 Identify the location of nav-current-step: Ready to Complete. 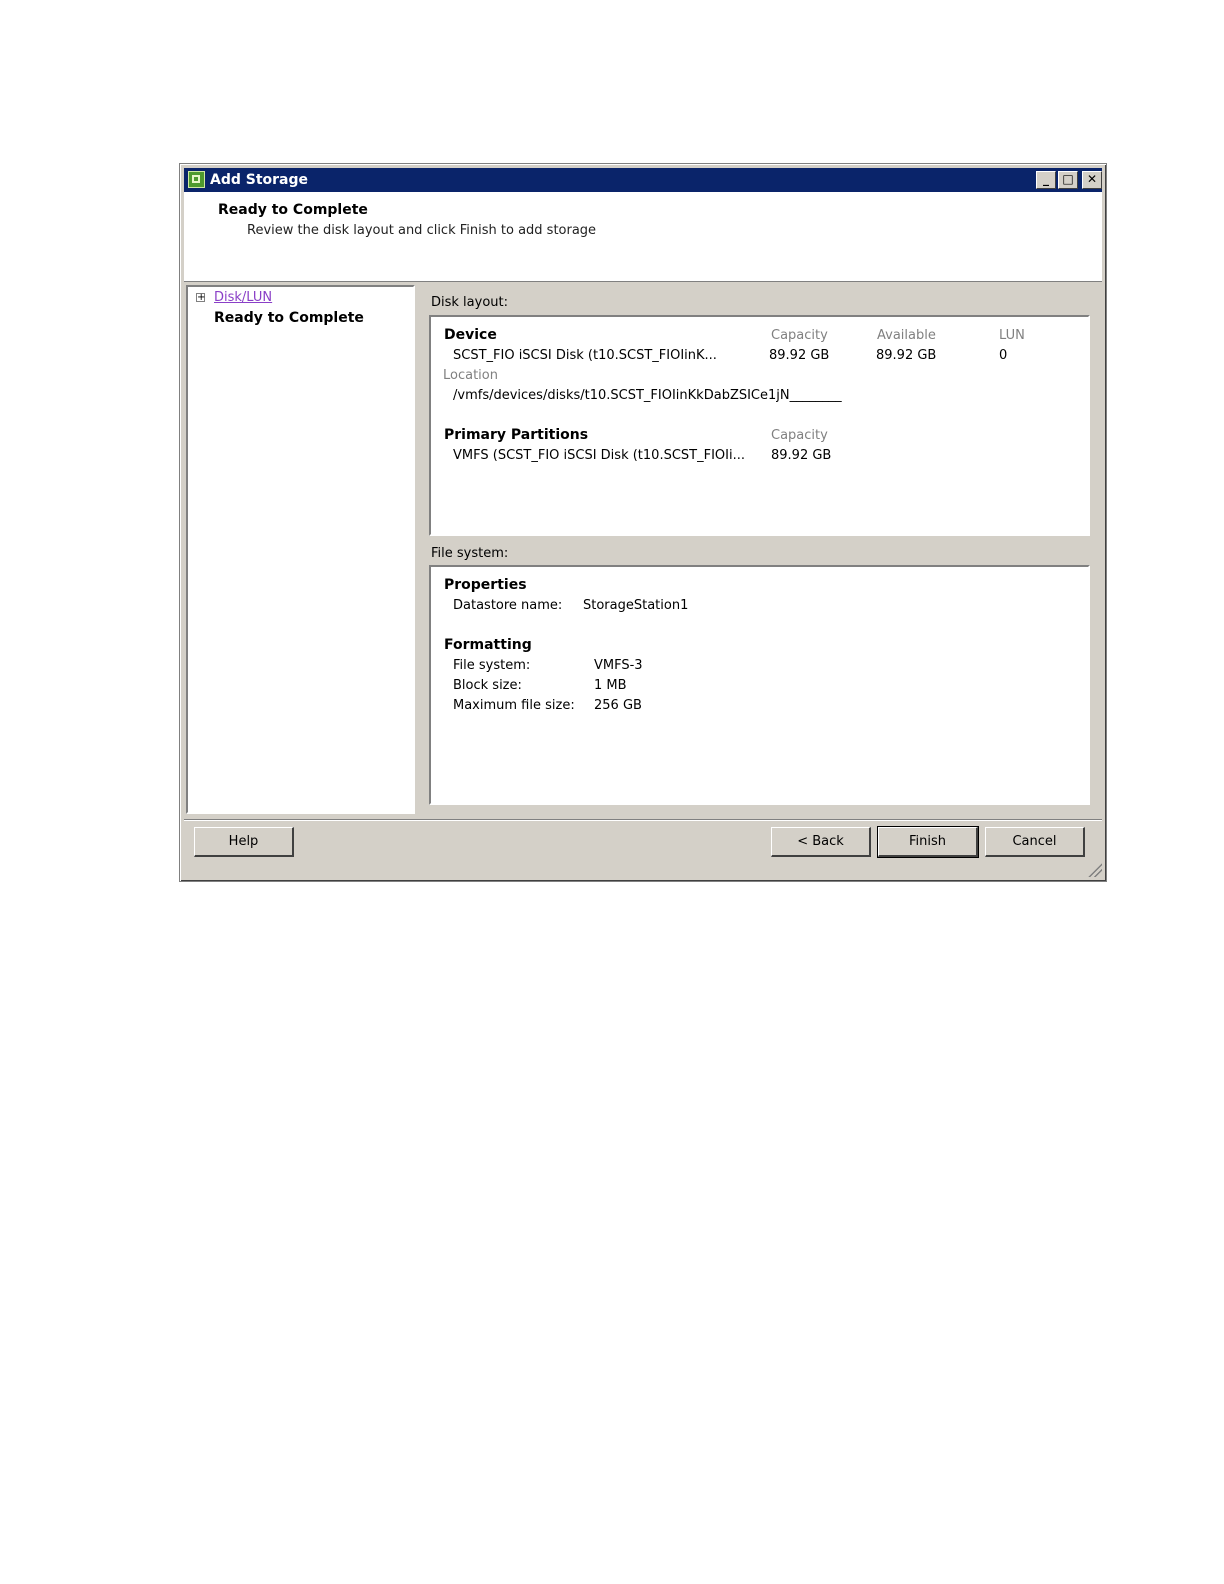
(289, 318).